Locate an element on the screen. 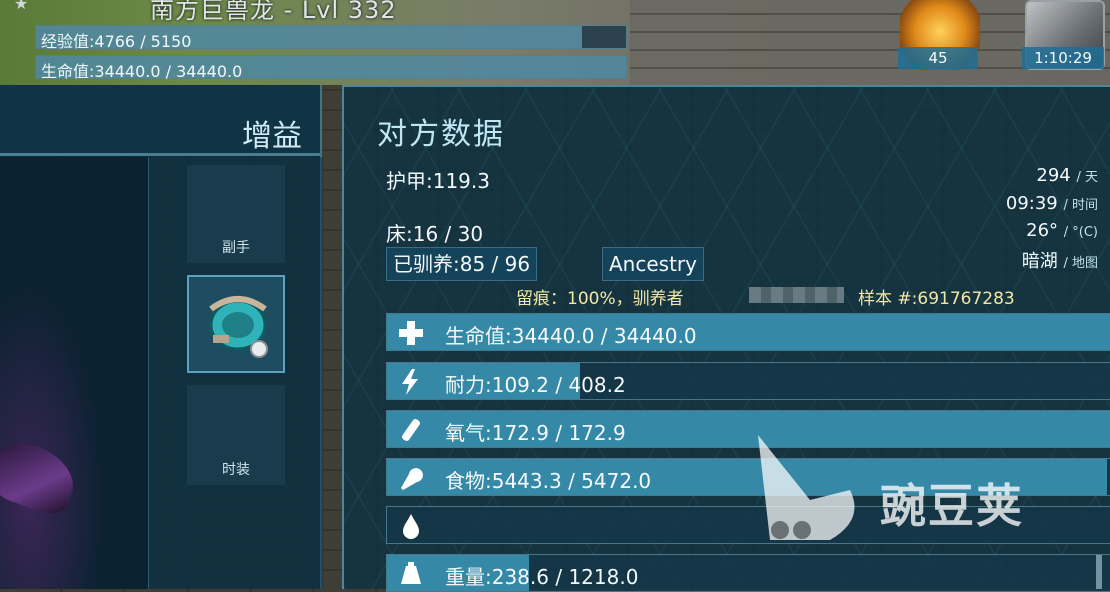 This screenshot has height=592, width=1110. oxygen-tank-icon is located at coordinates (411, 430).